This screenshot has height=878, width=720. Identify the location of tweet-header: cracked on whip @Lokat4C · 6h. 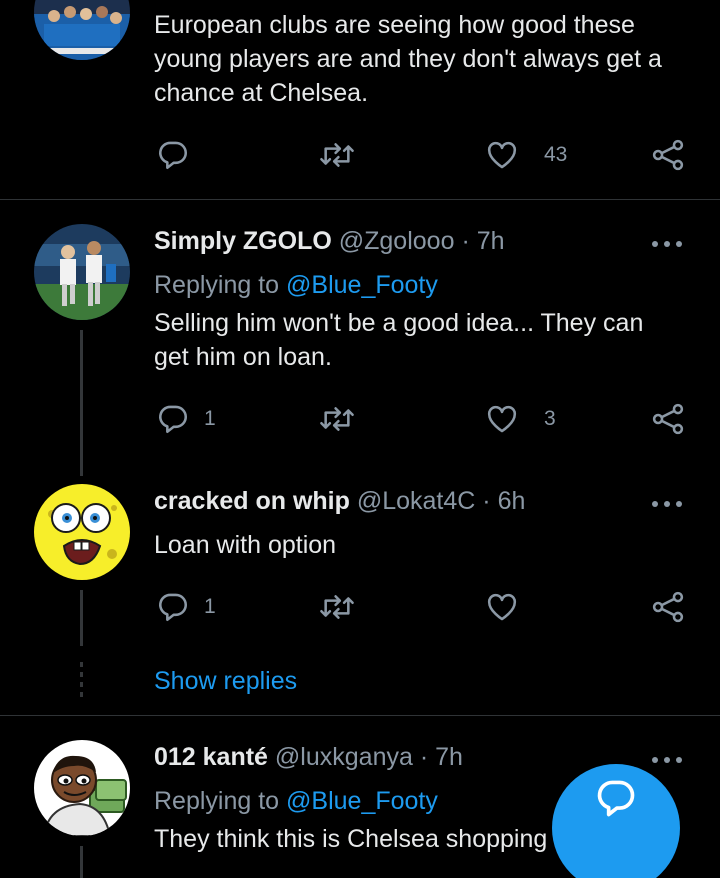
(339, 501).